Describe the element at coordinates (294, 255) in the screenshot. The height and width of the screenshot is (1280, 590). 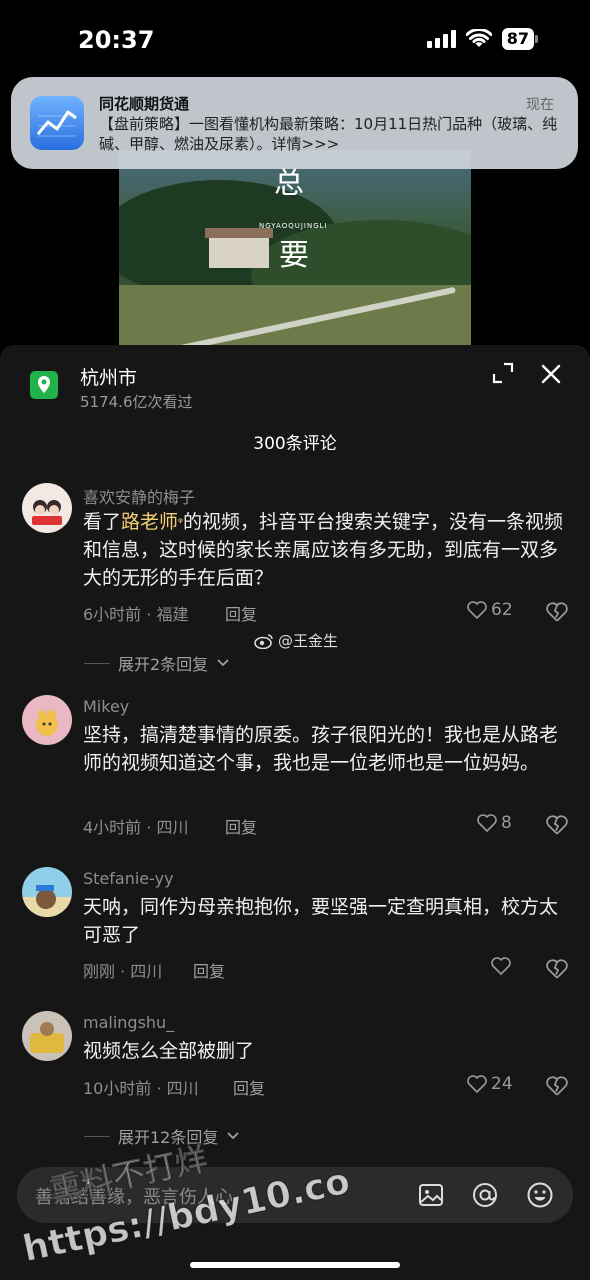
I see `video-overlay-char-bottom: 要` at that location.